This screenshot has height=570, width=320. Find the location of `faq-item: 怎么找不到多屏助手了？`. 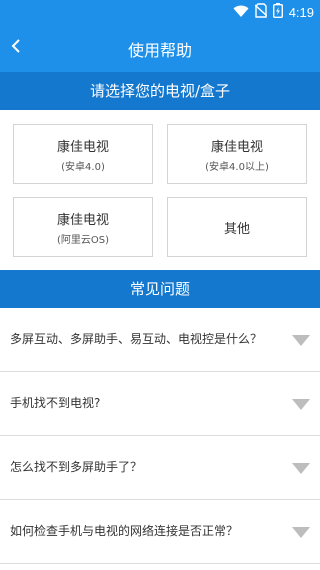

faq-item: 怎么找不到多屏助手了？ is located at coordinates (160, 468).